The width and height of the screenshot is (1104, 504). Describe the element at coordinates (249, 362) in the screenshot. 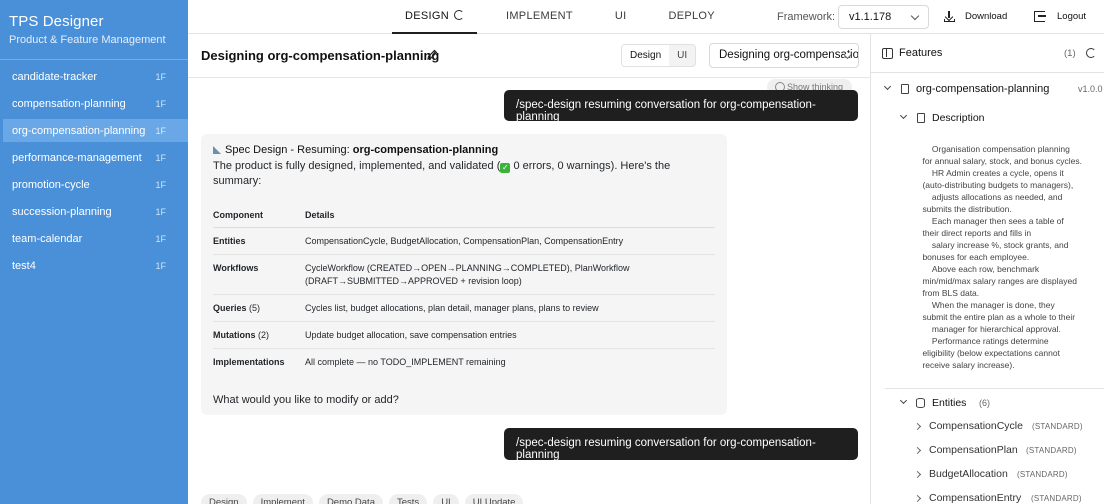

I see `component-name: Implementations` at that location.